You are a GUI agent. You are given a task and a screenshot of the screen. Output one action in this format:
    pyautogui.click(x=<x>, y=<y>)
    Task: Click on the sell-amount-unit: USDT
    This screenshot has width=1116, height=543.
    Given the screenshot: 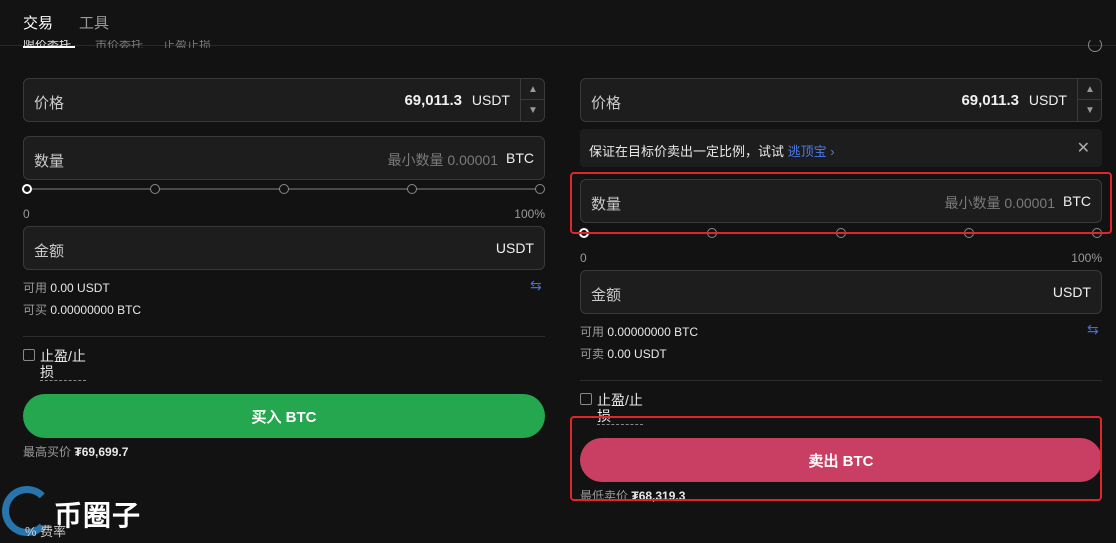 What is the action you would take?
    pyautogui.click(x=1071, y=292)
    